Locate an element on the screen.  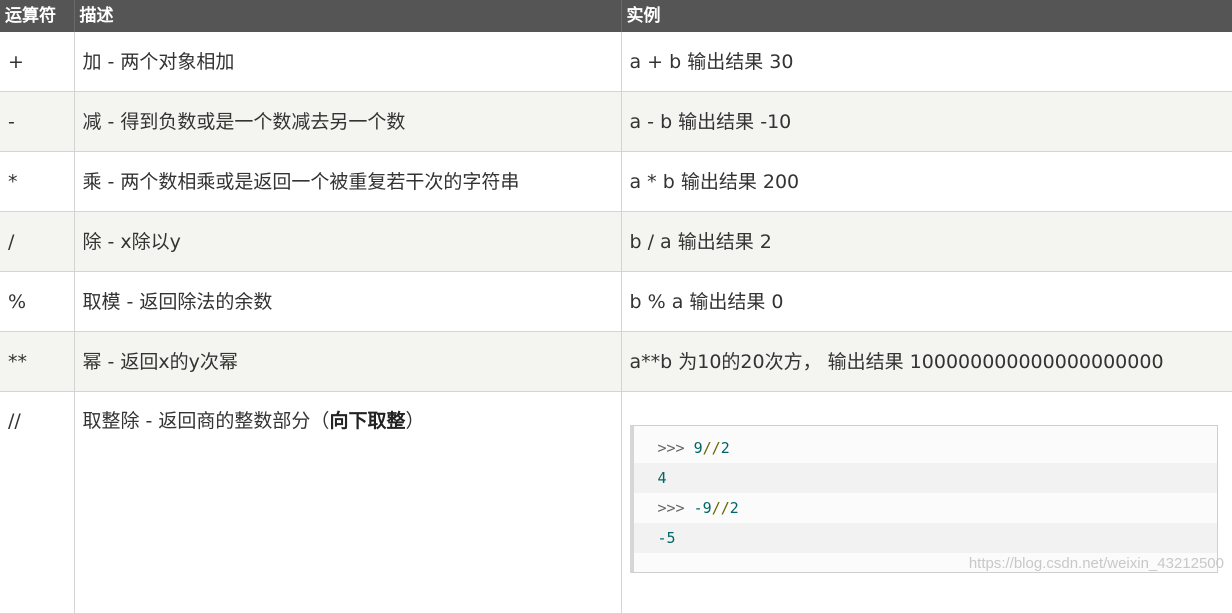
operator-cell: % is located at coordinates (37, 301).